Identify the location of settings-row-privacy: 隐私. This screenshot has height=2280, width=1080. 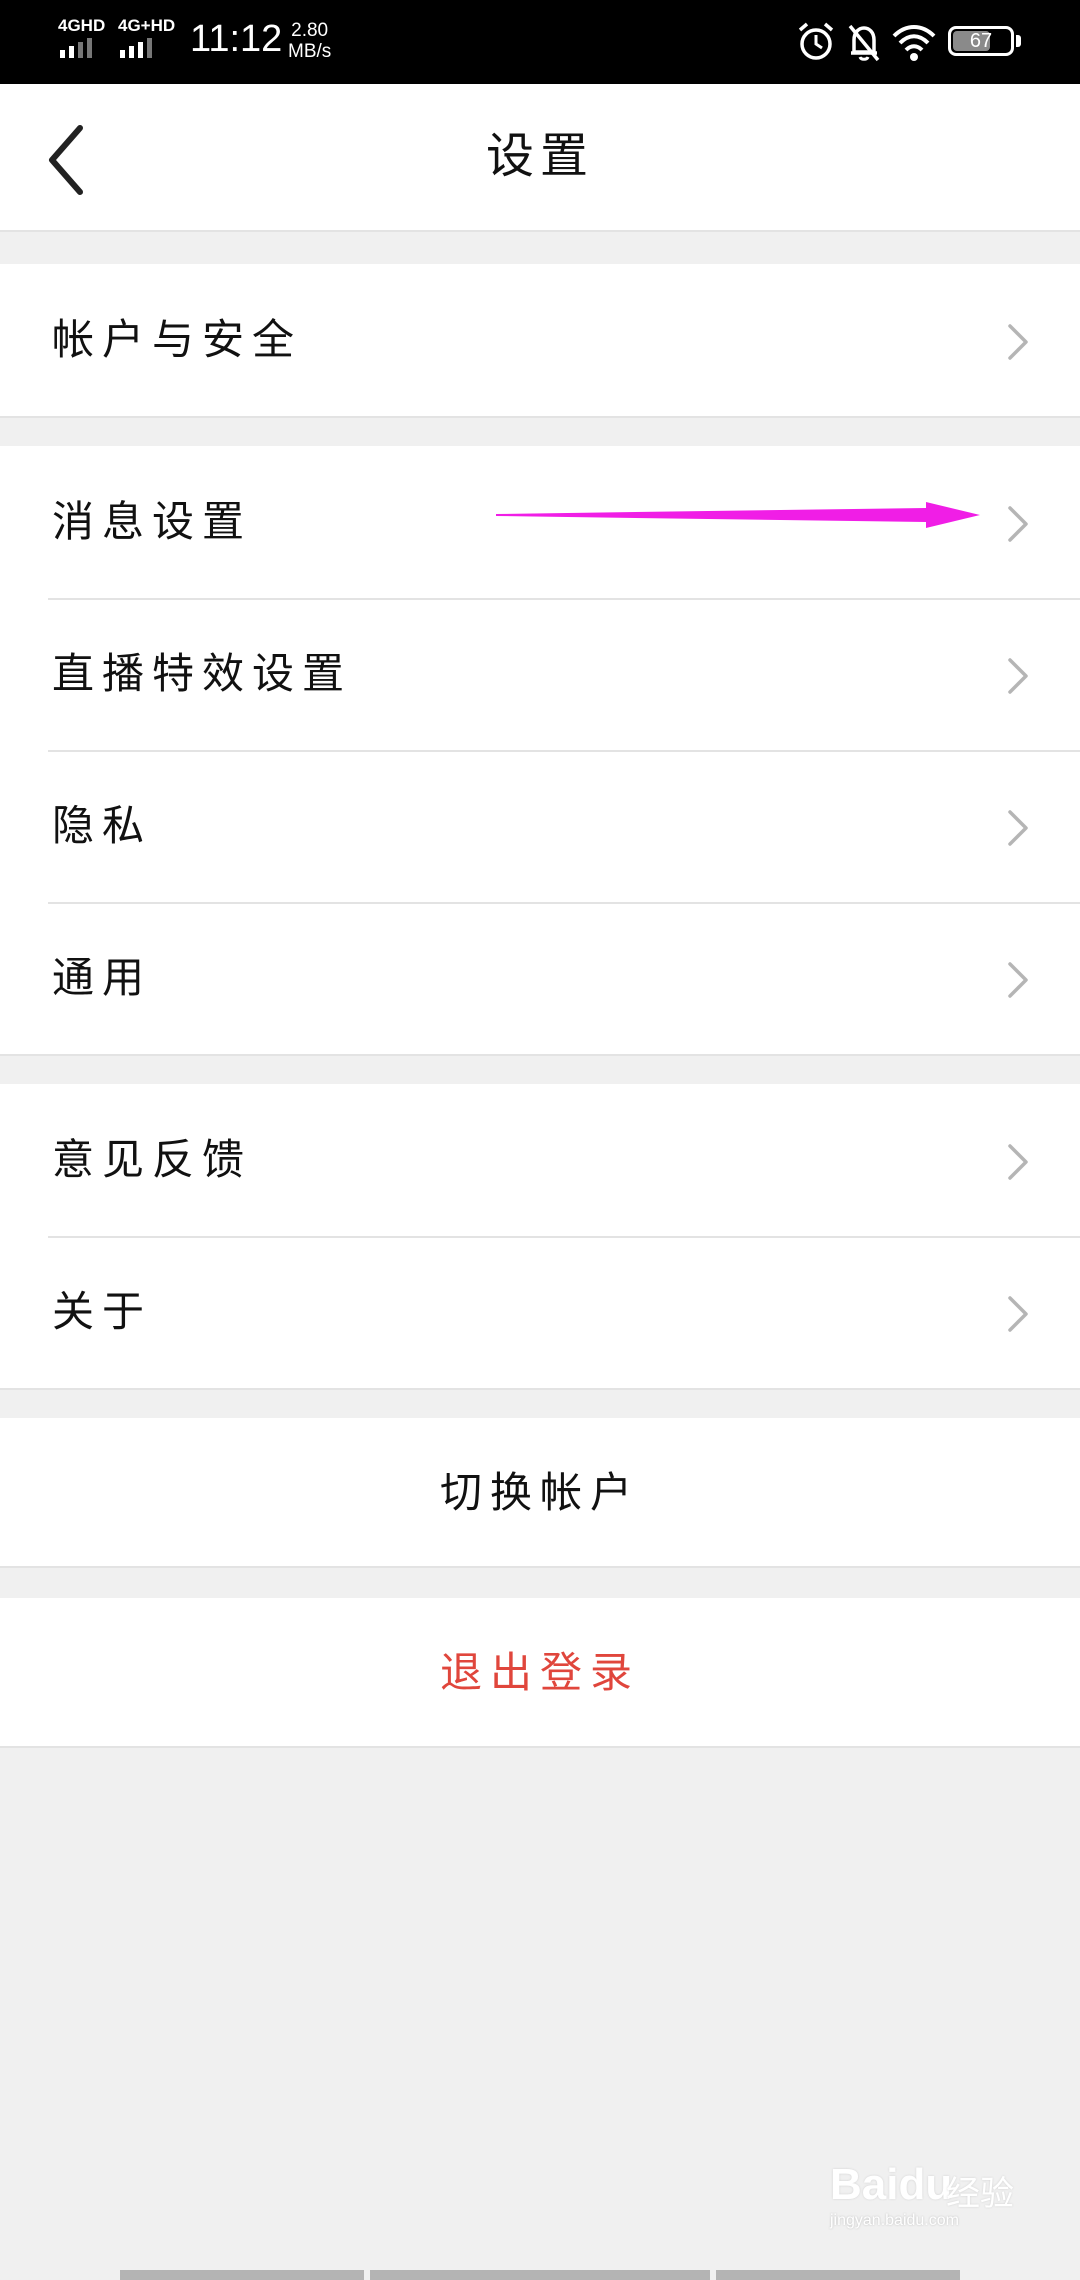
(540, 826).